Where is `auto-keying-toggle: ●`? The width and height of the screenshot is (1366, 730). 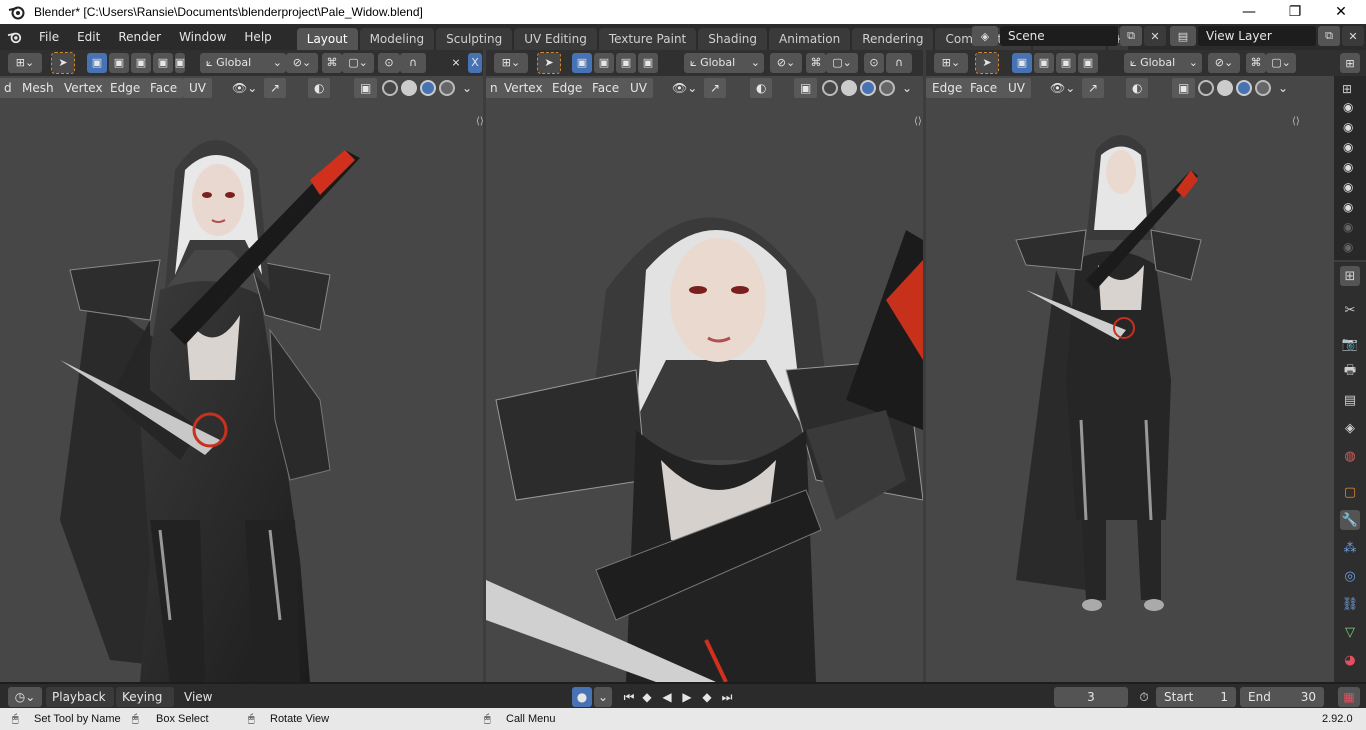 auto-keying-toggle: ● is located at coordinates (582, 697).